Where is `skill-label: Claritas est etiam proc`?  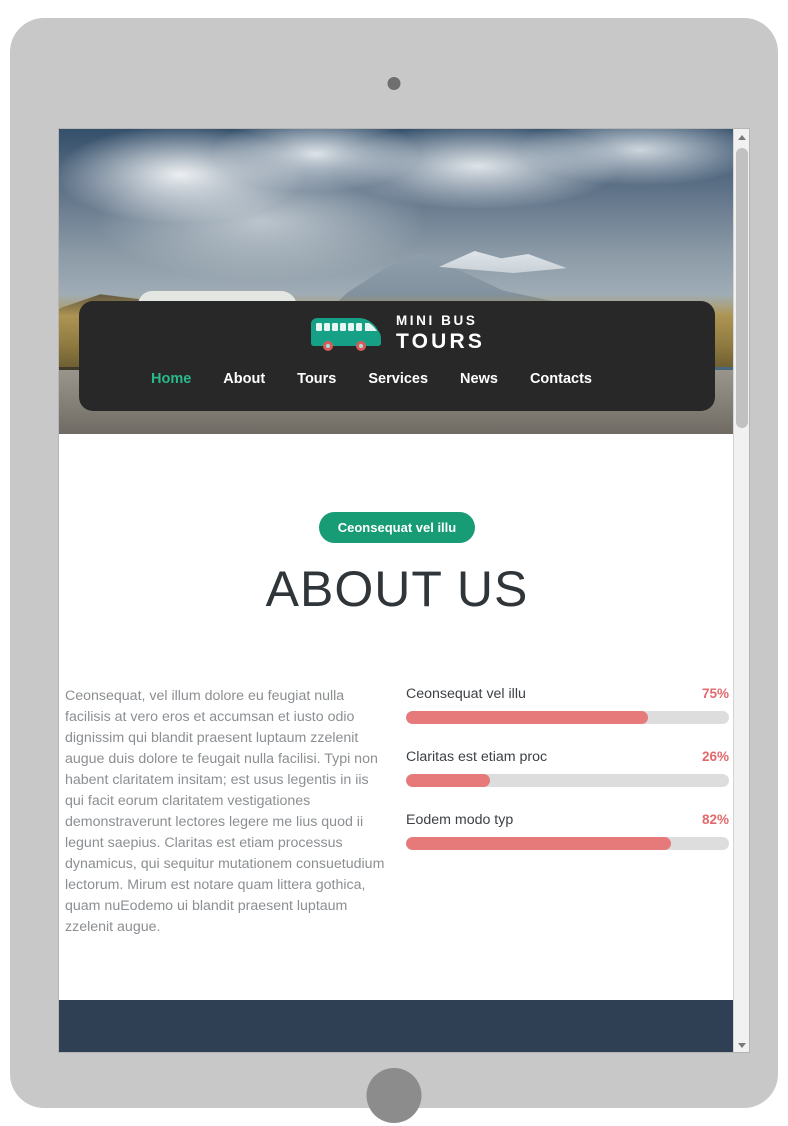
skill-label: Claritas est etiam proc is located at coordinates (476, 757).